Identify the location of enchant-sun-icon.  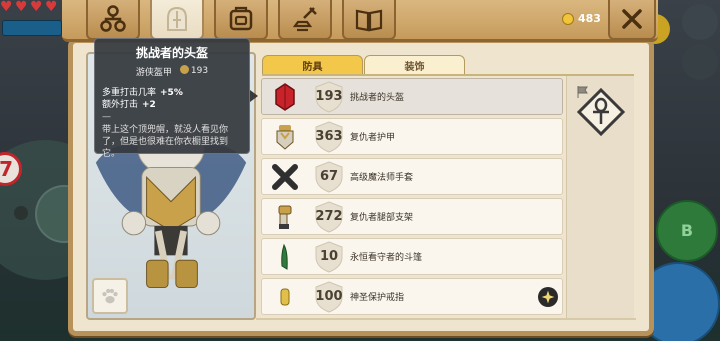
(548, 297).